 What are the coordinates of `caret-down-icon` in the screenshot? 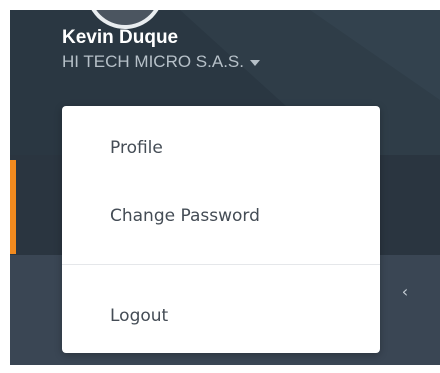 It's located at (255, 62).